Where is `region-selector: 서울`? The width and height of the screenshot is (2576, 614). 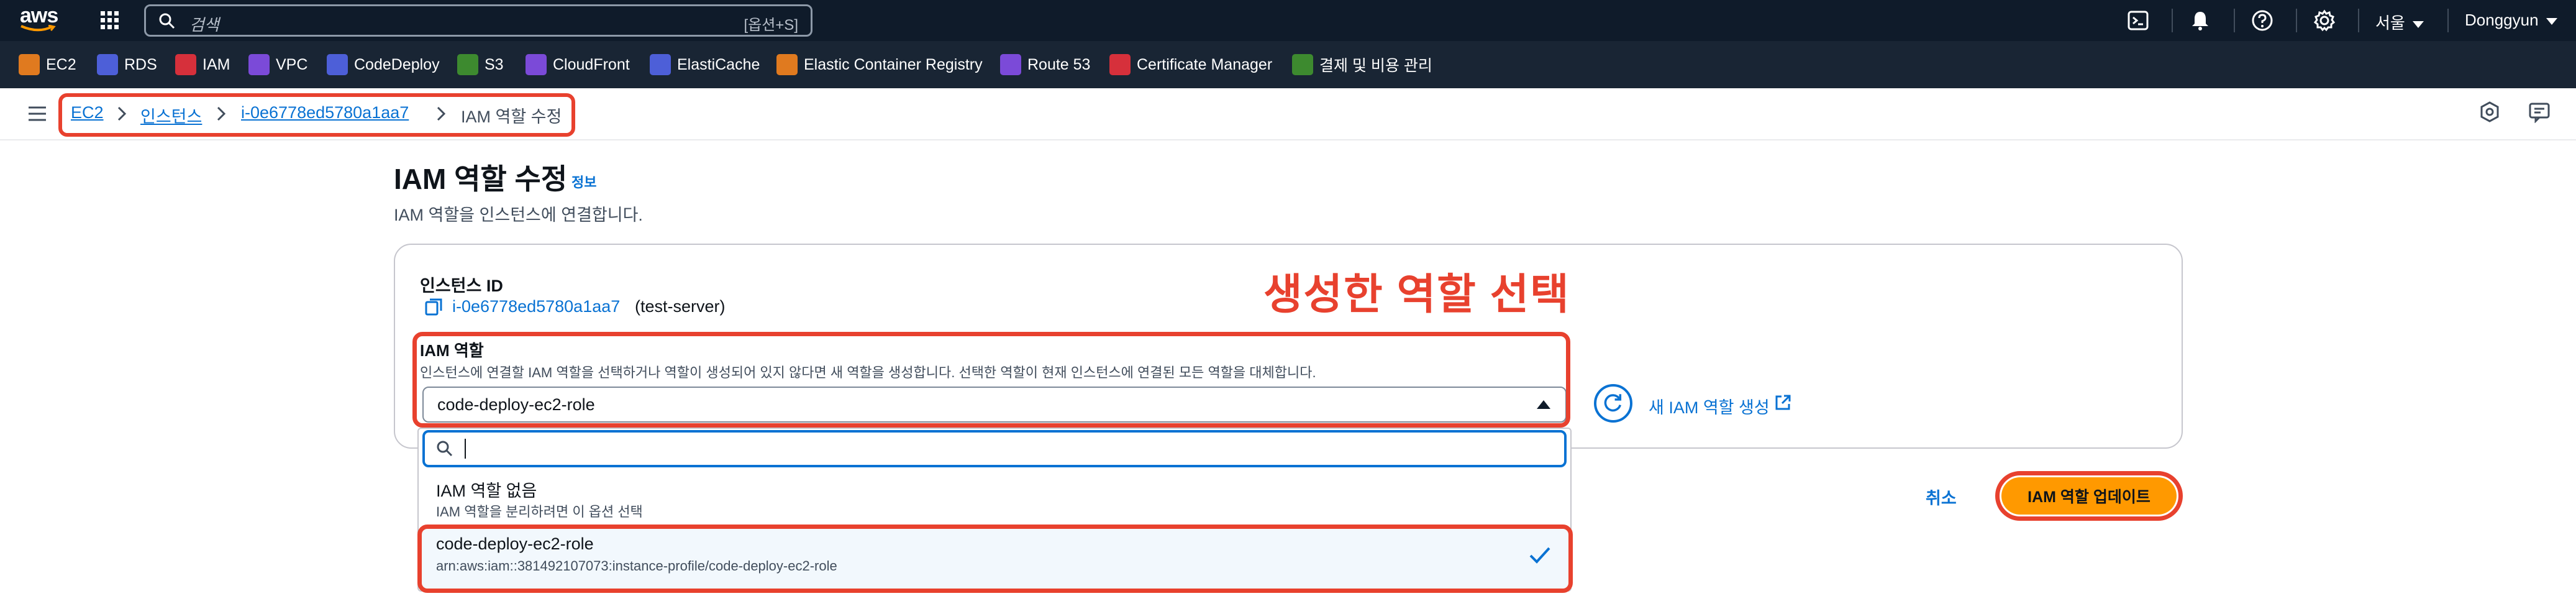 region-selector: 서울 is located at coordinates (2399, 22).